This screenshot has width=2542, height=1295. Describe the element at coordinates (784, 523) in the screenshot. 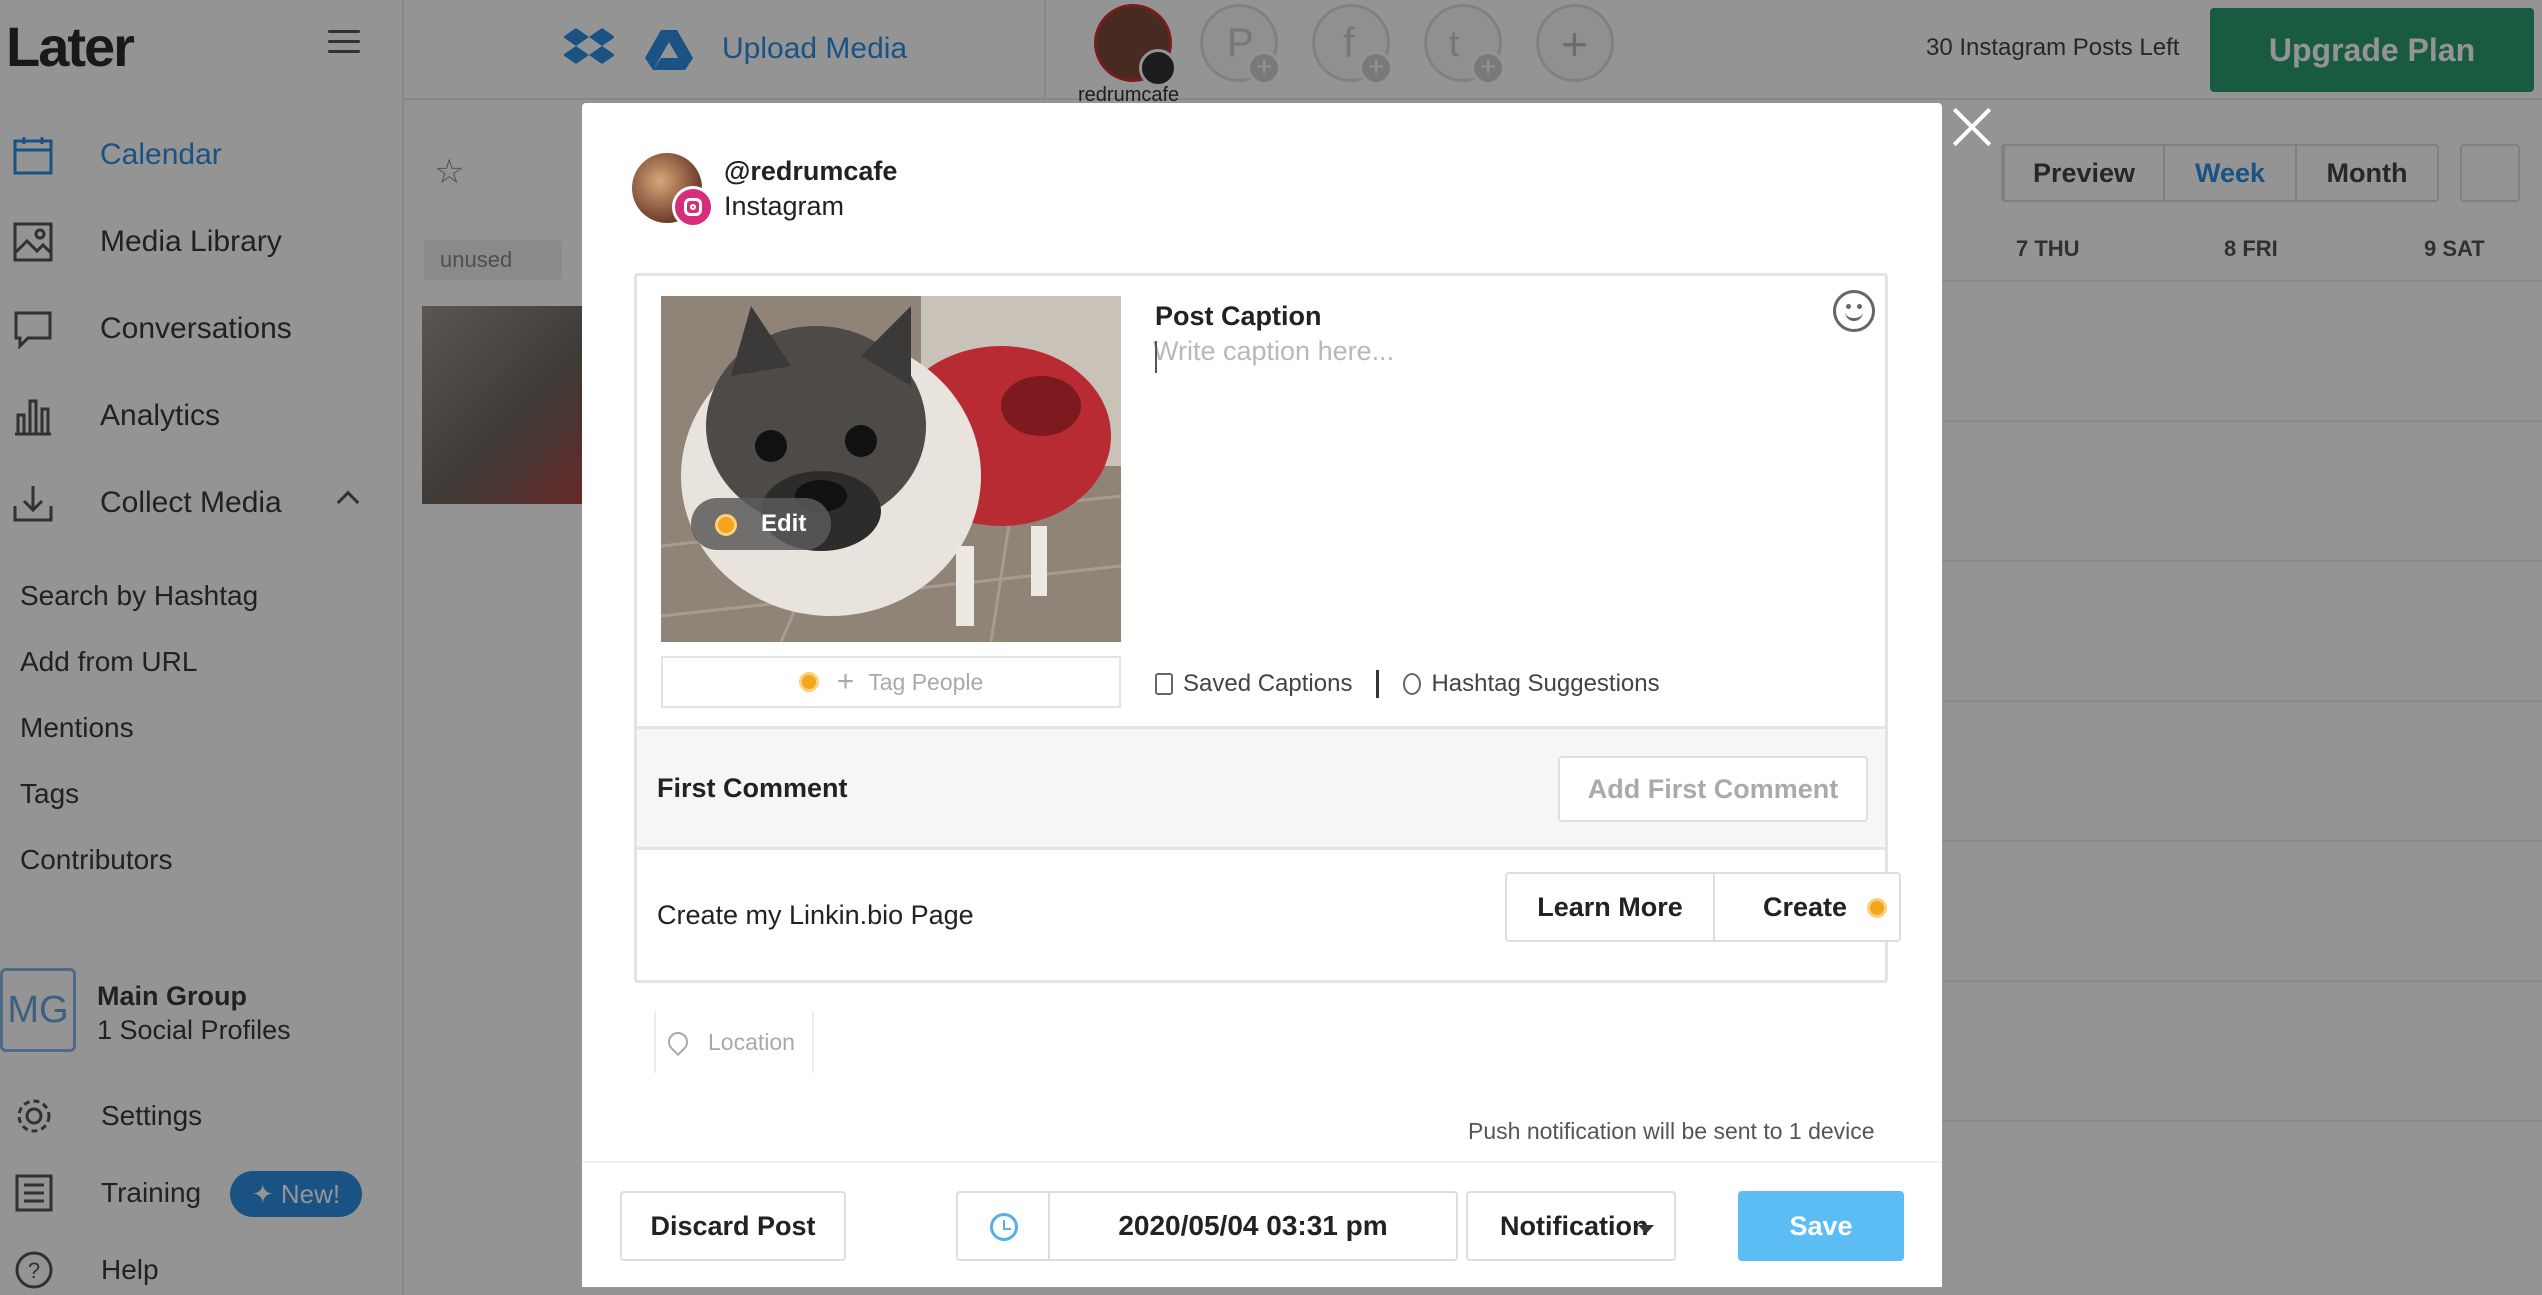

I see `edit-label: Edit` at that location.